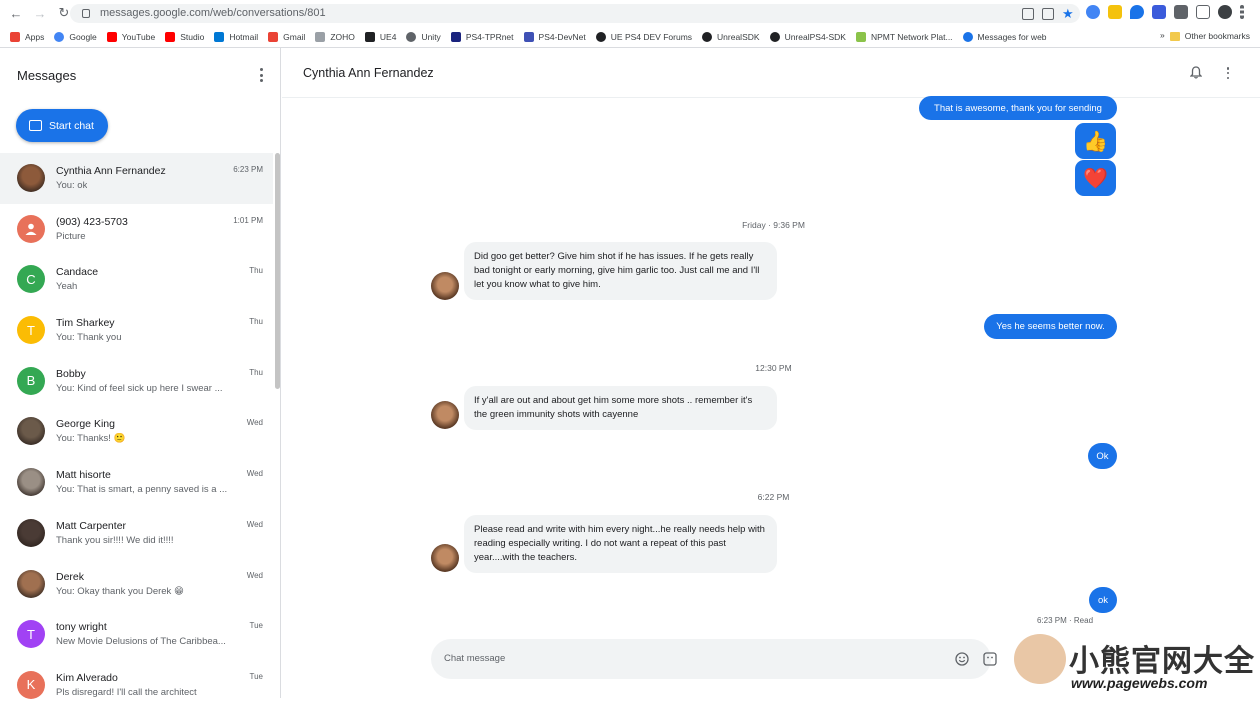  What do you see at coordinates (1018, 108) in the screenshot?
I see `message-outgoing: That is awesome, thank you for sending` at bounding box center [1018, 108].